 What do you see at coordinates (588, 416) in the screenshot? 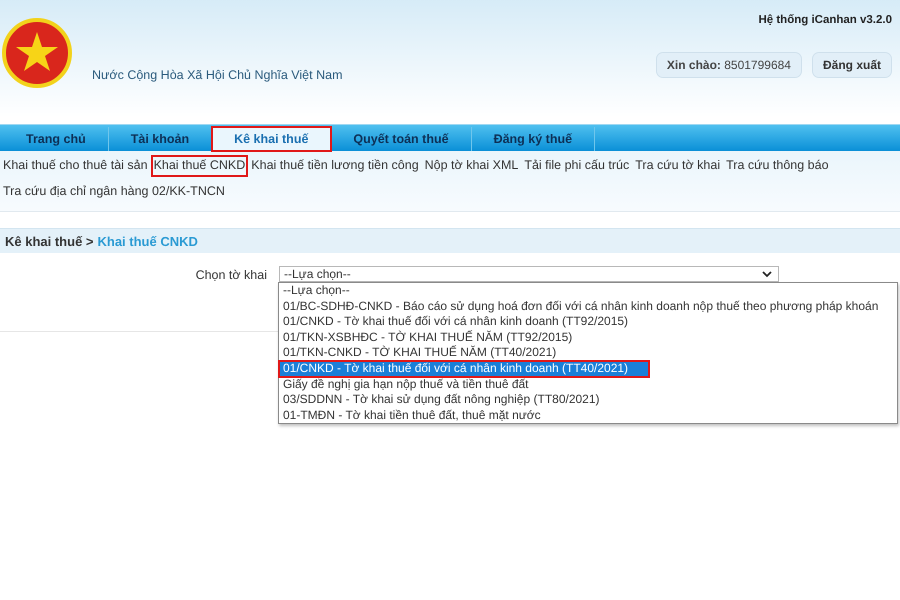
I see `dropdown-option: 01-TMĐN - Tờ khai tiền thuê đất, thuê mặt nước` at bounding box center [588, 416].